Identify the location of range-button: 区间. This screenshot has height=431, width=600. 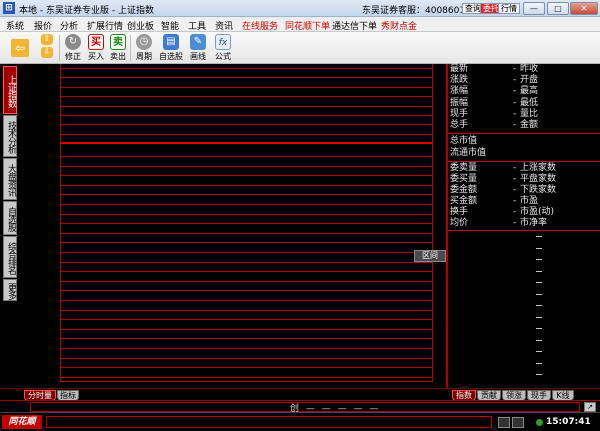
(430, 256).